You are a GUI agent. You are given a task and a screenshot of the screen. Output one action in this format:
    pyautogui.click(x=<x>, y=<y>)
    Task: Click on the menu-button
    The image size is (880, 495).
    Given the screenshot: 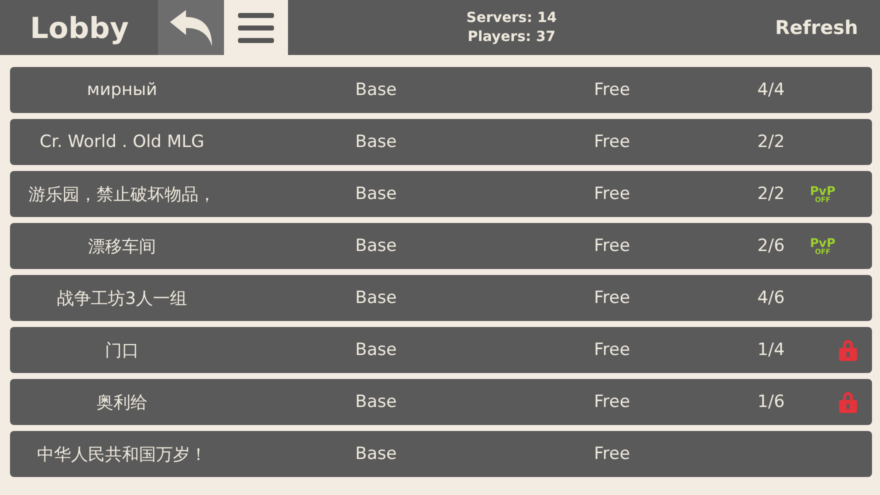 What is the action you would take?
    pyautogui.click(x=256, y=27)
    